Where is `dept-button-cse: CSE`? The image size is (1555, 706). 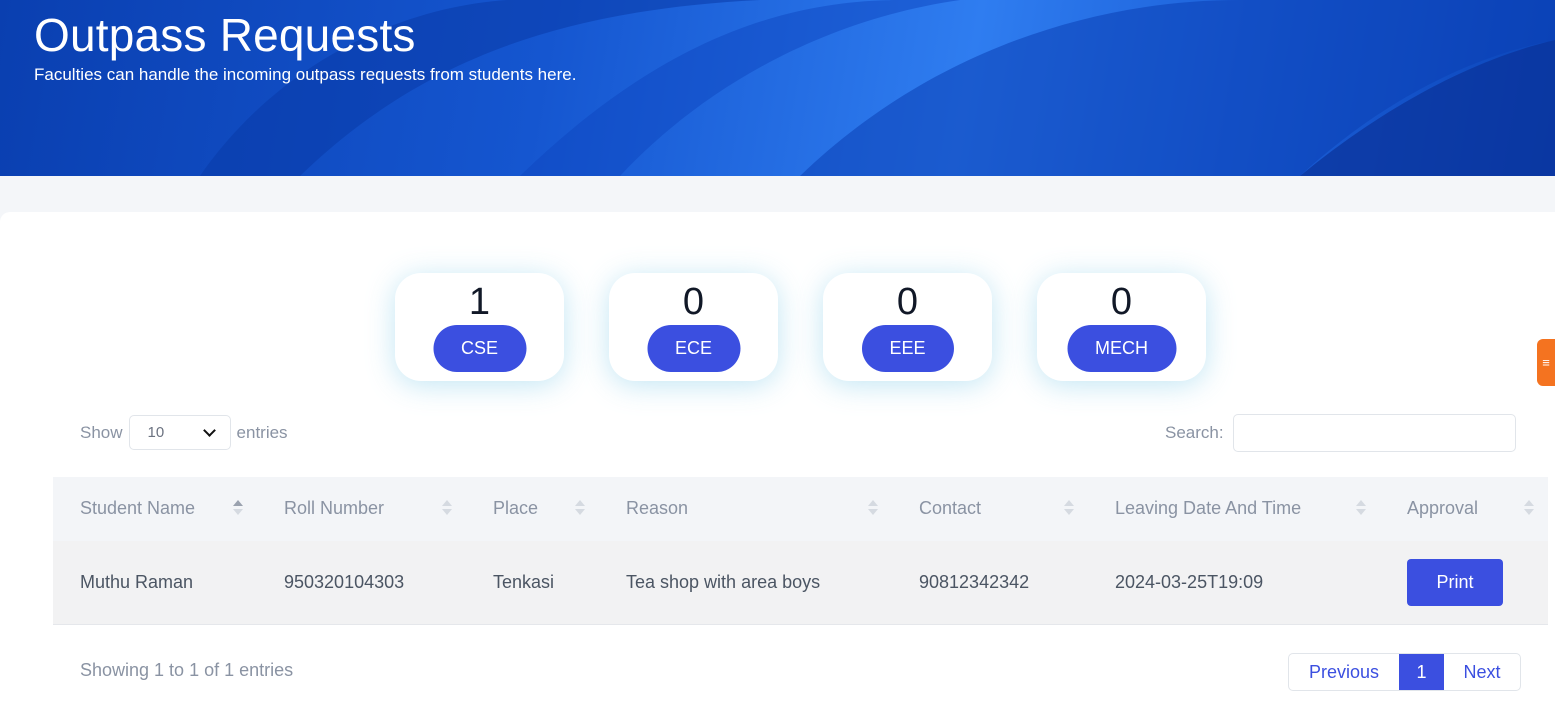 dept-button-cse: CSE is located at coordinates (479, 348).